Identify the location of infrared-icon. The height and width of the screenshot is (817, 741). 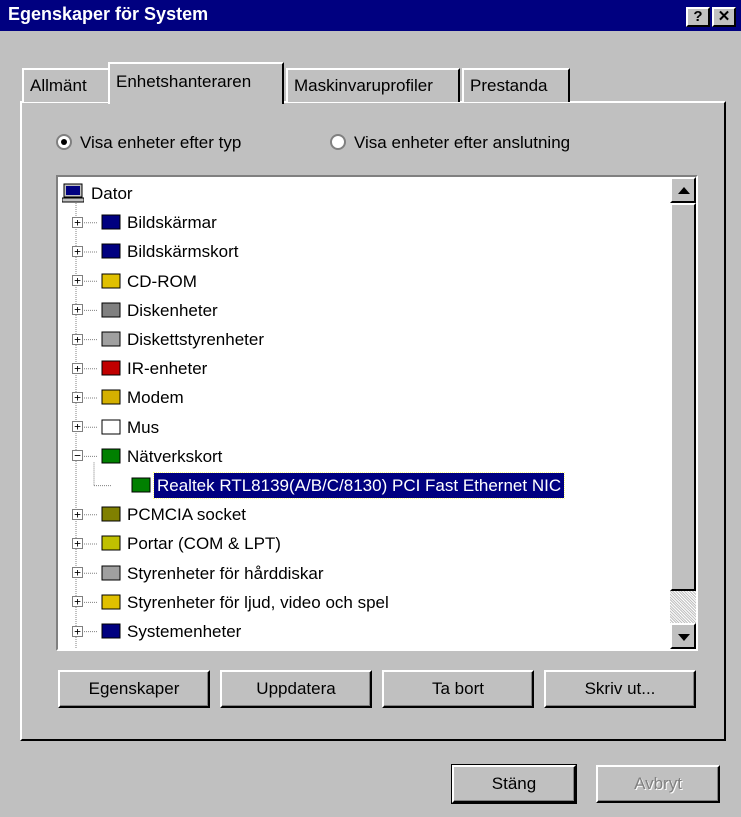
(111, 368).